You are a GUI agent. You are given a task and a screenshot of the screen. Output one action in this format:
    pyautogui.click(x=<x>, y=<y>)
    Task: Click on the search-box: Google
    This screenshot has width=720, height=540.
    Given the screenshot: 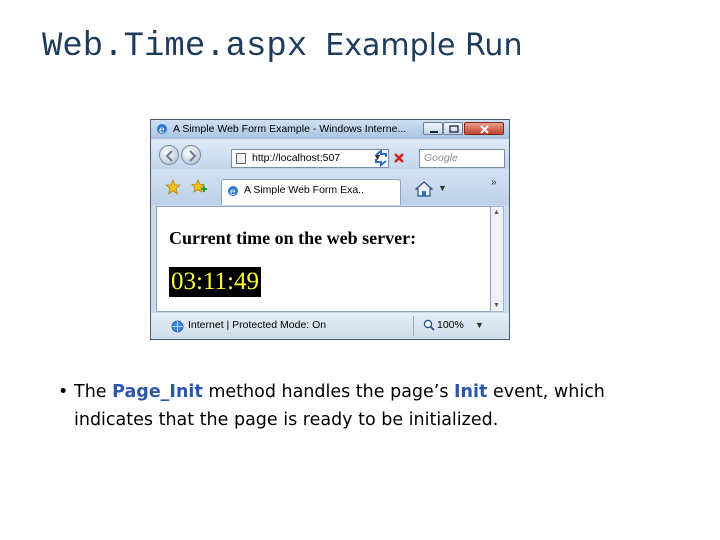 What is the action you would take?
    pyautogui.click(x=462, y=158)
    